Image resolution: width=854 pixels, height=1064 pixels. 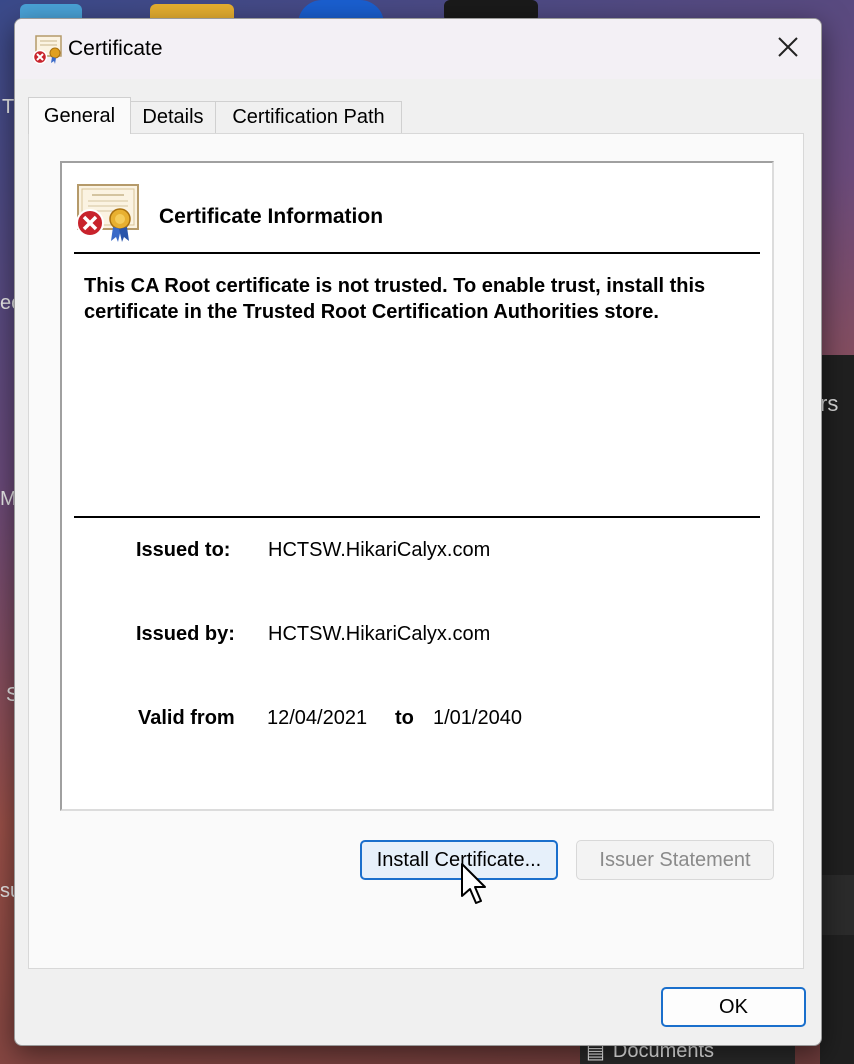 What do you see at coordinates (379, 634) in the screenshot?
I see `issued-by-value: HCTSW.HikariCalyx.com` at bounding box center [379, 634].